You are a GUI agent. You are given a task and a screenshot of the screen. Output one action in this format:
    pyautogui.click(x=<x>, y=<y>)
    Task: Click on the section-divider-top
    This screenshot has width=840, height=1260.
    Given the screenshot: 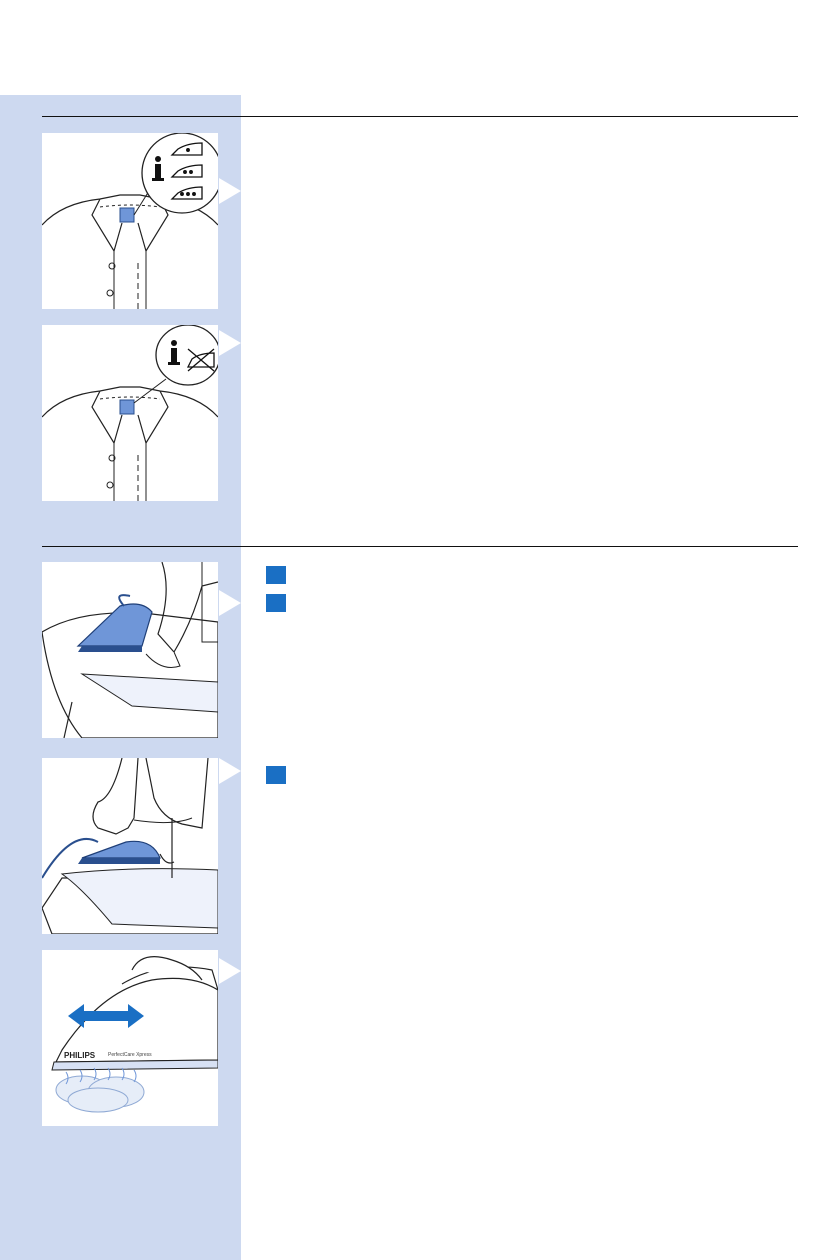 What is the action you would take?
    pyautogui.click(x=420, y=116)
    